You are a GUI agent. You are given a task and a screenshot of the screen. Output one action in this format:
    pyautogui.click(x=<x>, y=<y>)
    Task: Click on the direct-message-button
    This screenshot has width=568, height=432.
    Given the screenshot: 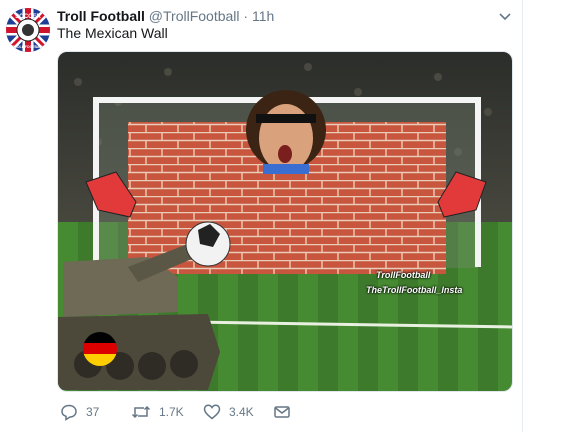 What is the action you would take?
    pyautogui.click(x=282, y=412)
    